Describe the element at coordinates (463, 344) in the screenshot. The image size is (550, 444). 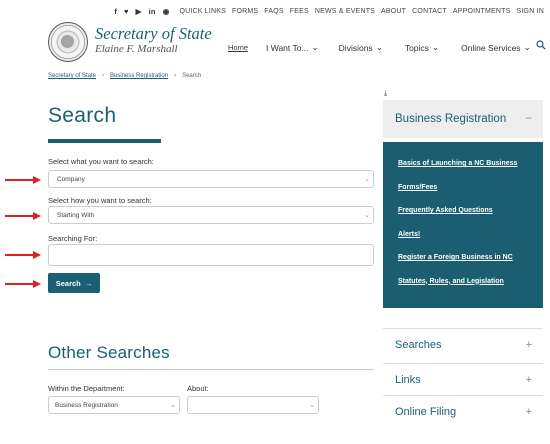
I see `searches-accordion: Searches +` at that location.